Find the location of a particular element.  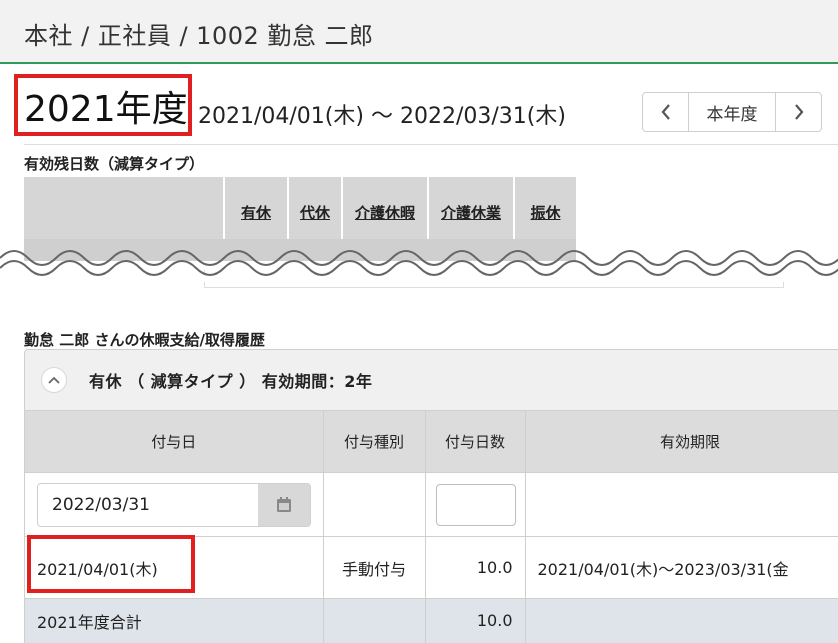

page-cut-wave is located at coordinates (419, 266).